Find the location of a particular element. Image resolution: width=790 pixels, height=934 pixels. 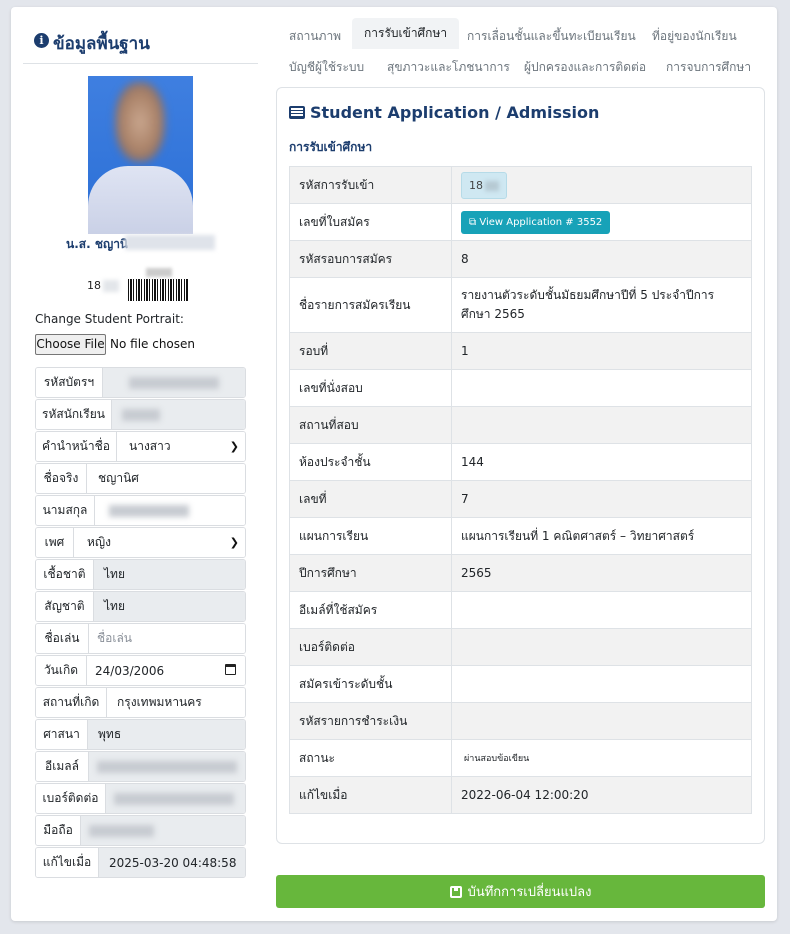

row-key: ปีการศึกษา is located at coordinates (370, 573).